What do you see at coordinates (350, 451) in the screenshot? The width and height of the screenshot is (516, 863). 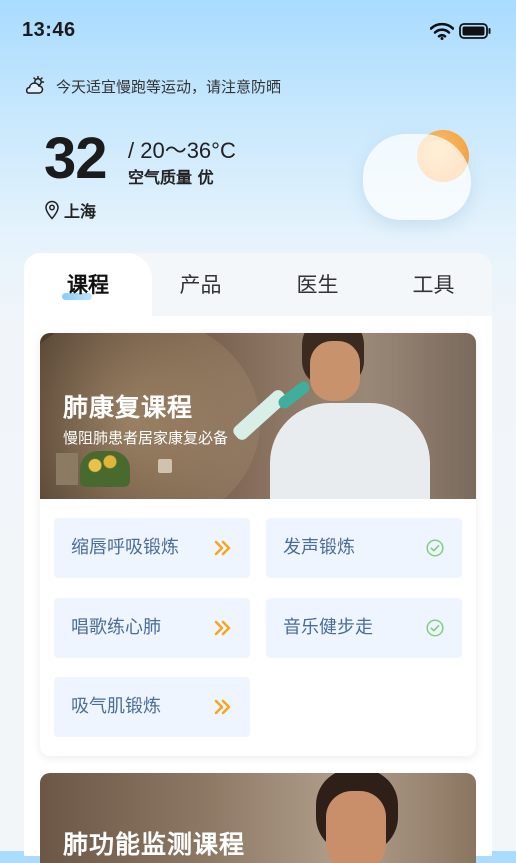 I see `banner-person-shirt` at bounding box center [350, 451].